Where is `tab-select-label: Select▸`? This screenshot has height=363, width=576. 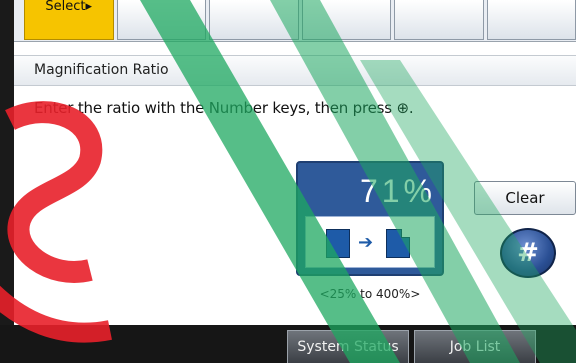
tab-select-label: Select▸ is located at coordinates (69, 7).